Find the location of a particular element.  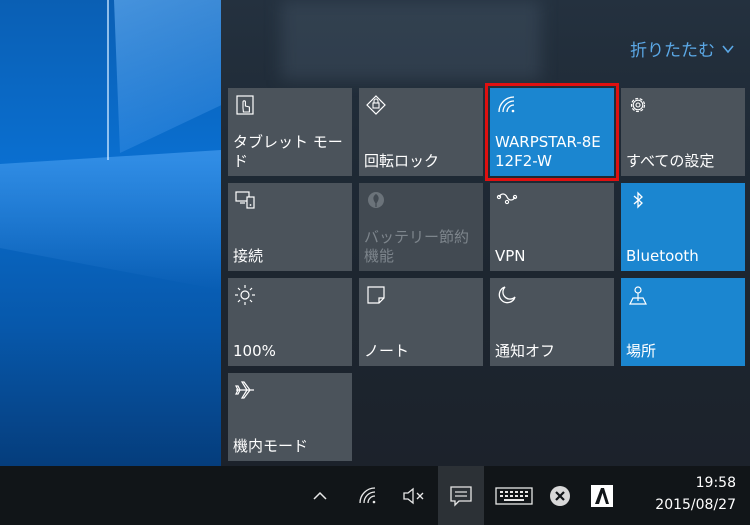

show-hidden-icons-button is located at coordinates (320, 495).